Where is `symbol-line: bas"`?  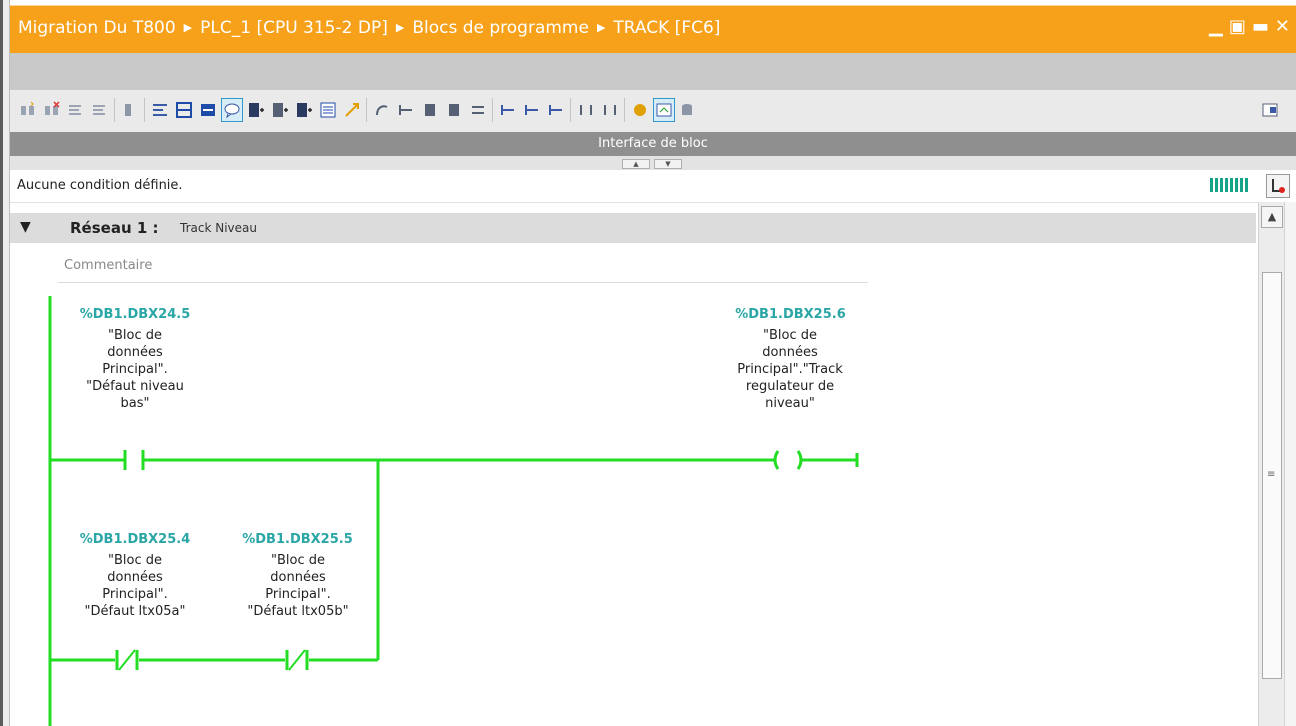
symbol-line: bas" is located at coordinates (135, 403).